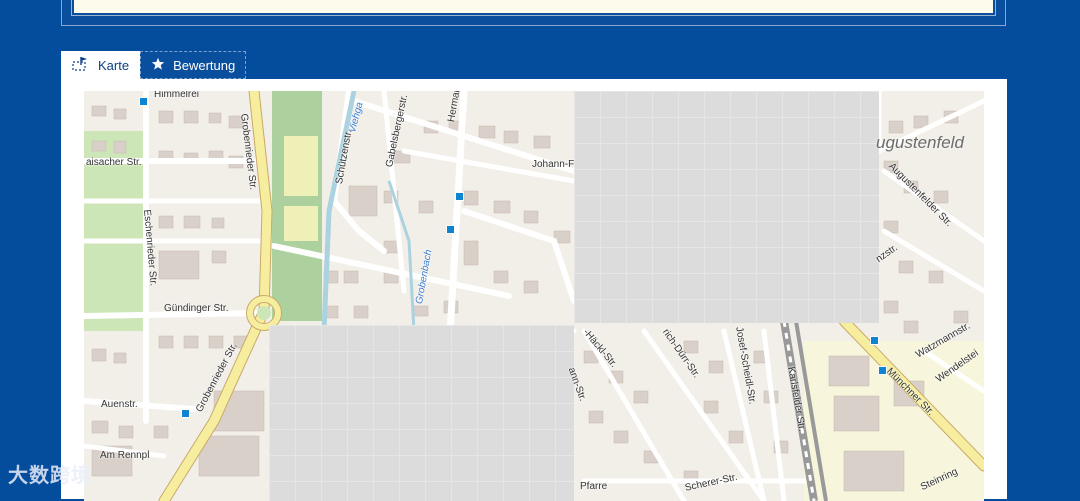 This screenshot has height=501, width=1080. What do you see at coordinates (125, 455) in the screenshot?
I see `street-label-am-rennpl: Am Rennpl` at bounding box center [125, 455].